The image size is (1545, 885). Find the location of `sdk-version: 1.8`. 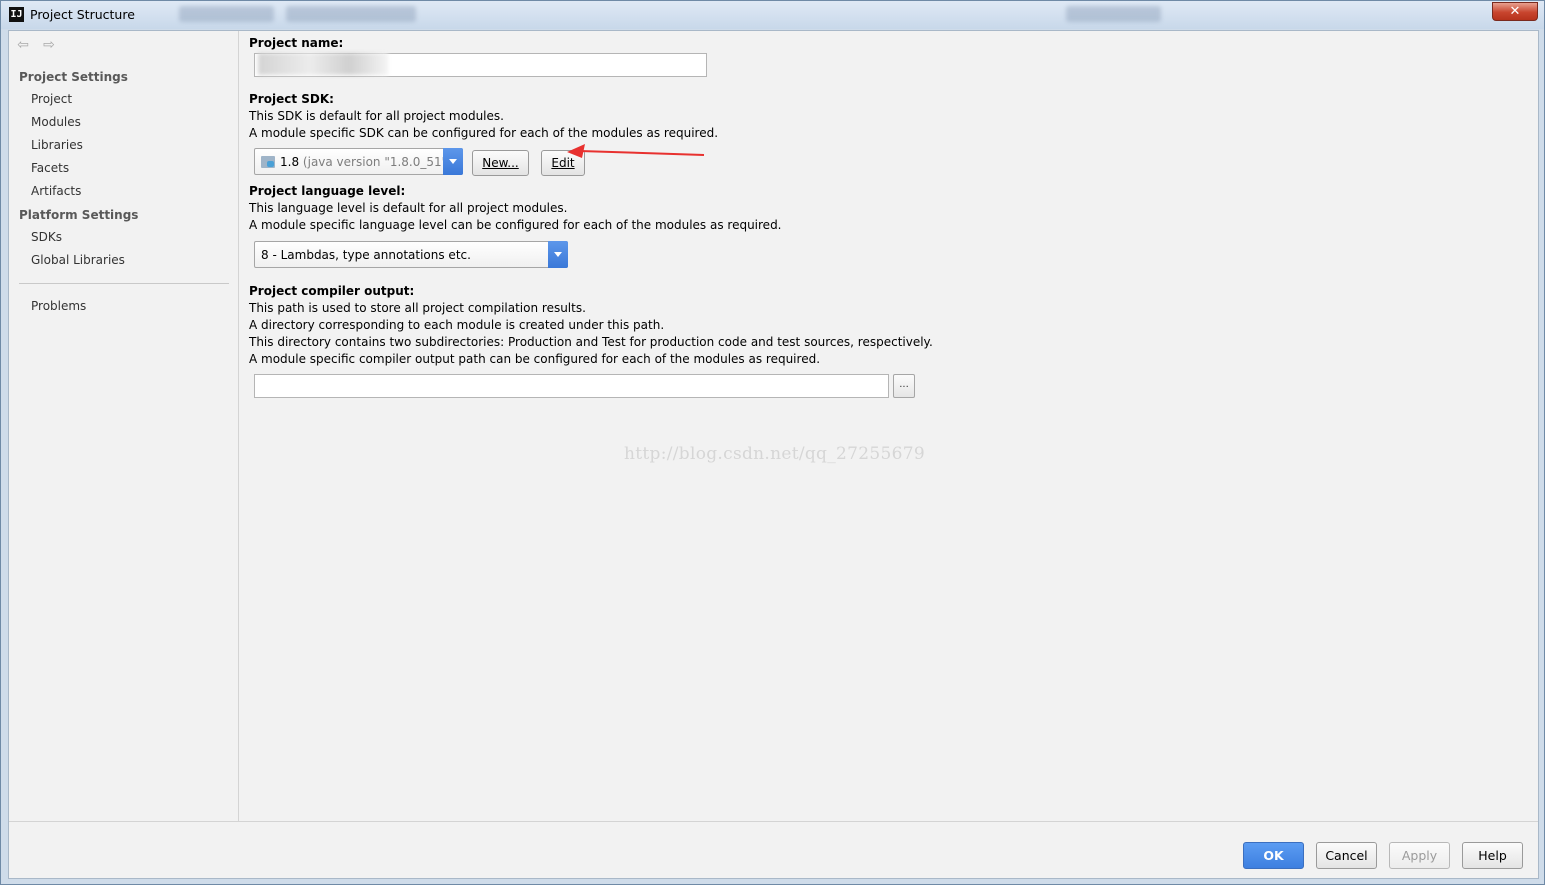

sdk-version: 1.8 is located at coordinates (290, 162).